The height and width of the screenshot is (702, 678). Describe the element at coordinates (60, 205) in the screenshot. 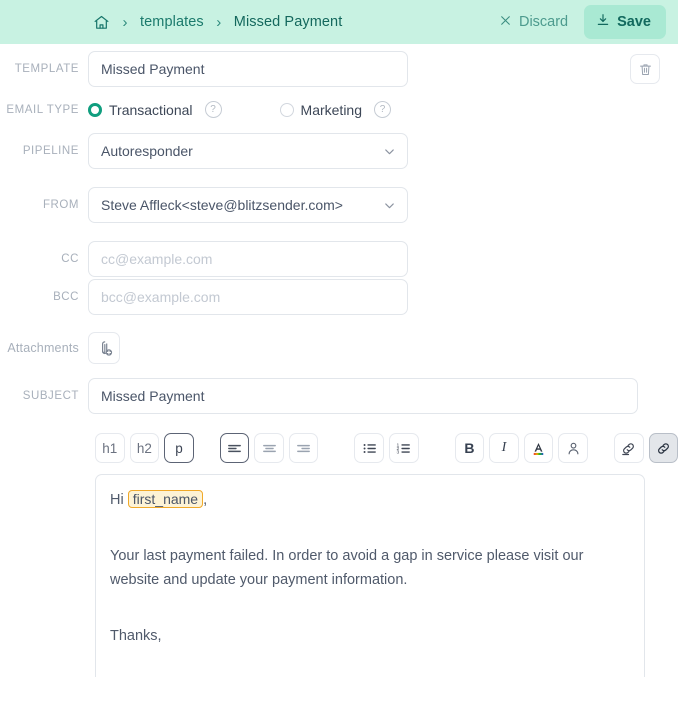

I see `from-label: FROM` at that location.